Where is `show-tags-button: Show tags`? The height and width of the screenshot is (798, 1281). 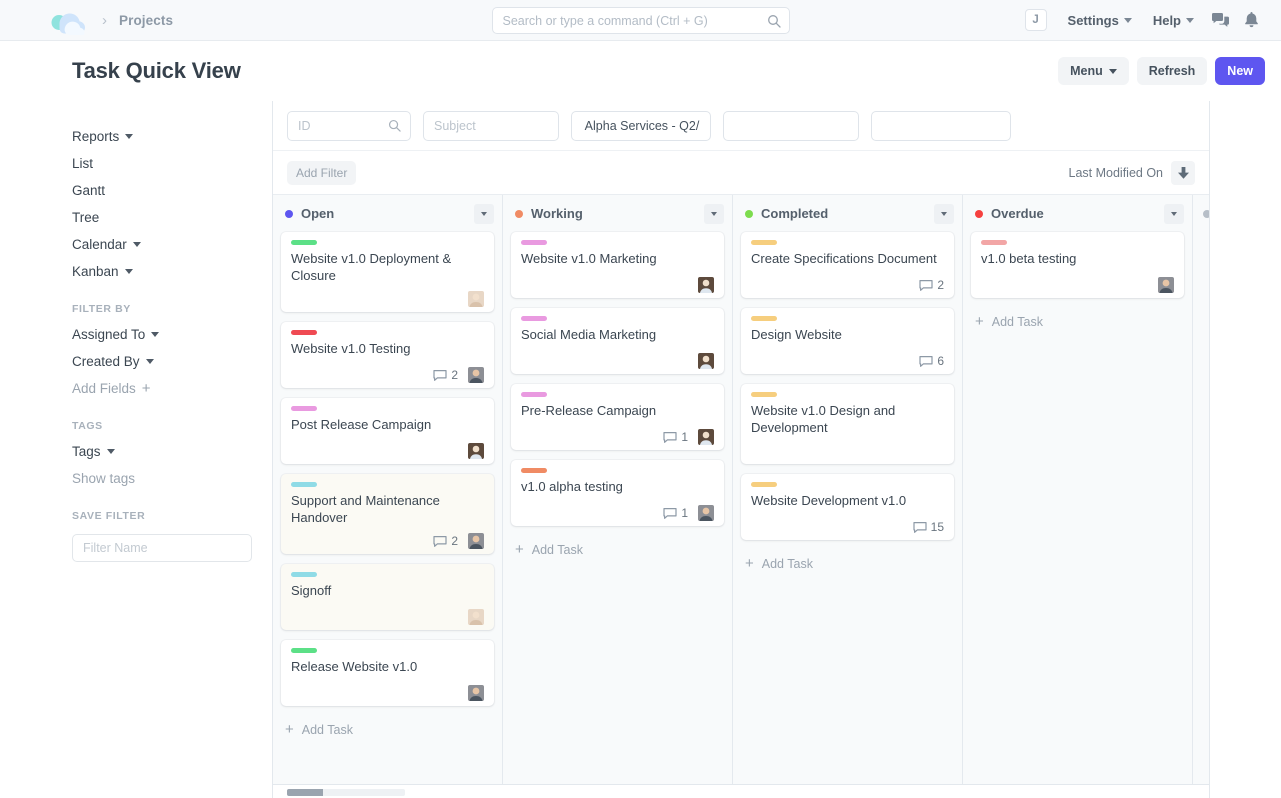
show-tags-button: Show tags is located at coordinates (172, 478).